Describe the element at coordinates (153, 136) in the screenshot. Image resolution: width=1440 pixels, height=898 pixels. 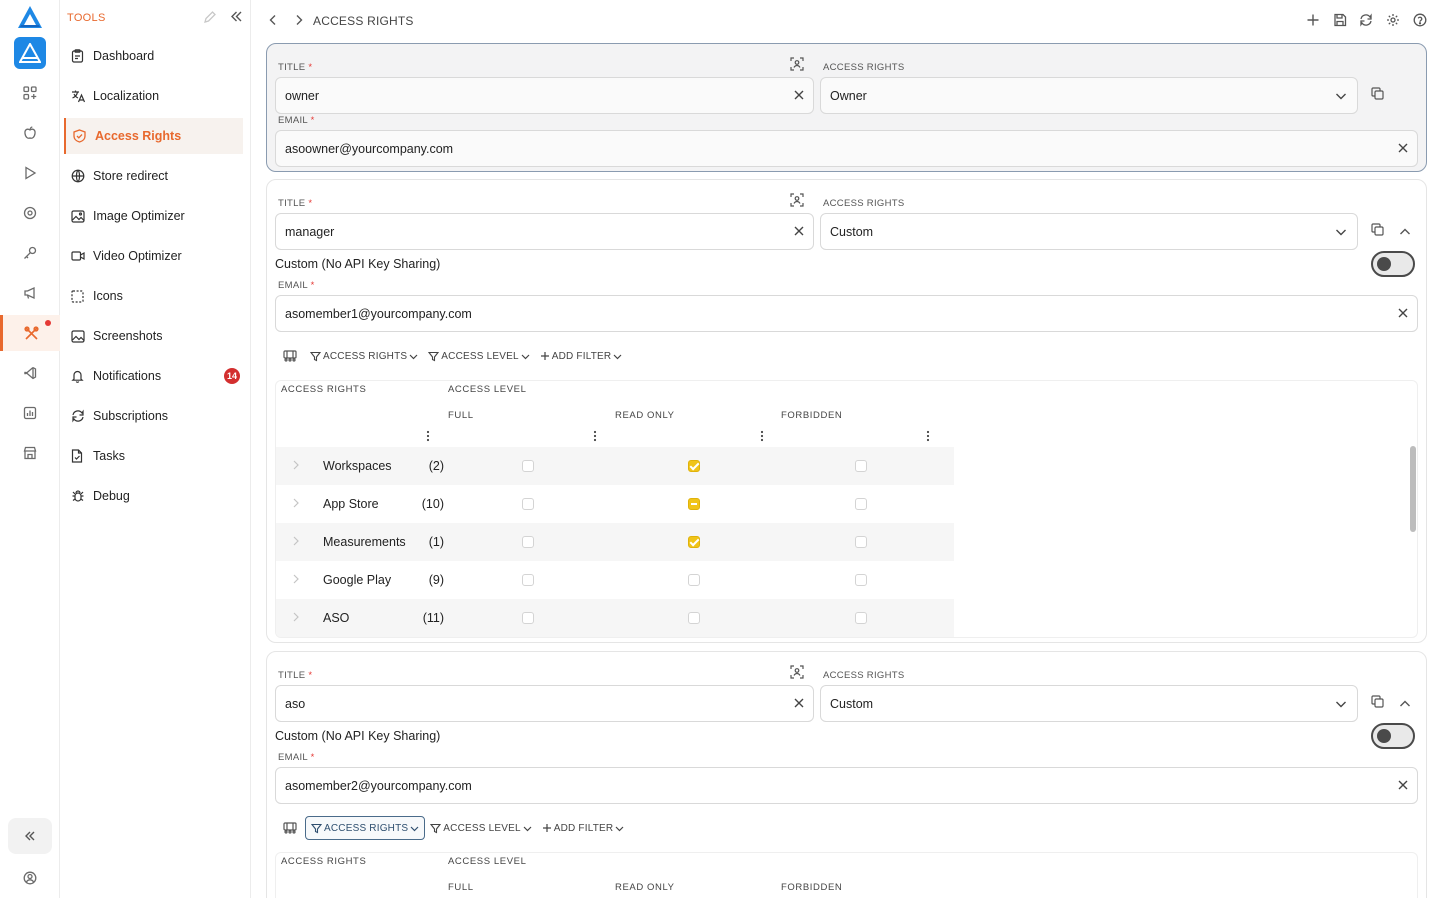
I see `sidebar-item-access-rights: Access Rights` at that location.